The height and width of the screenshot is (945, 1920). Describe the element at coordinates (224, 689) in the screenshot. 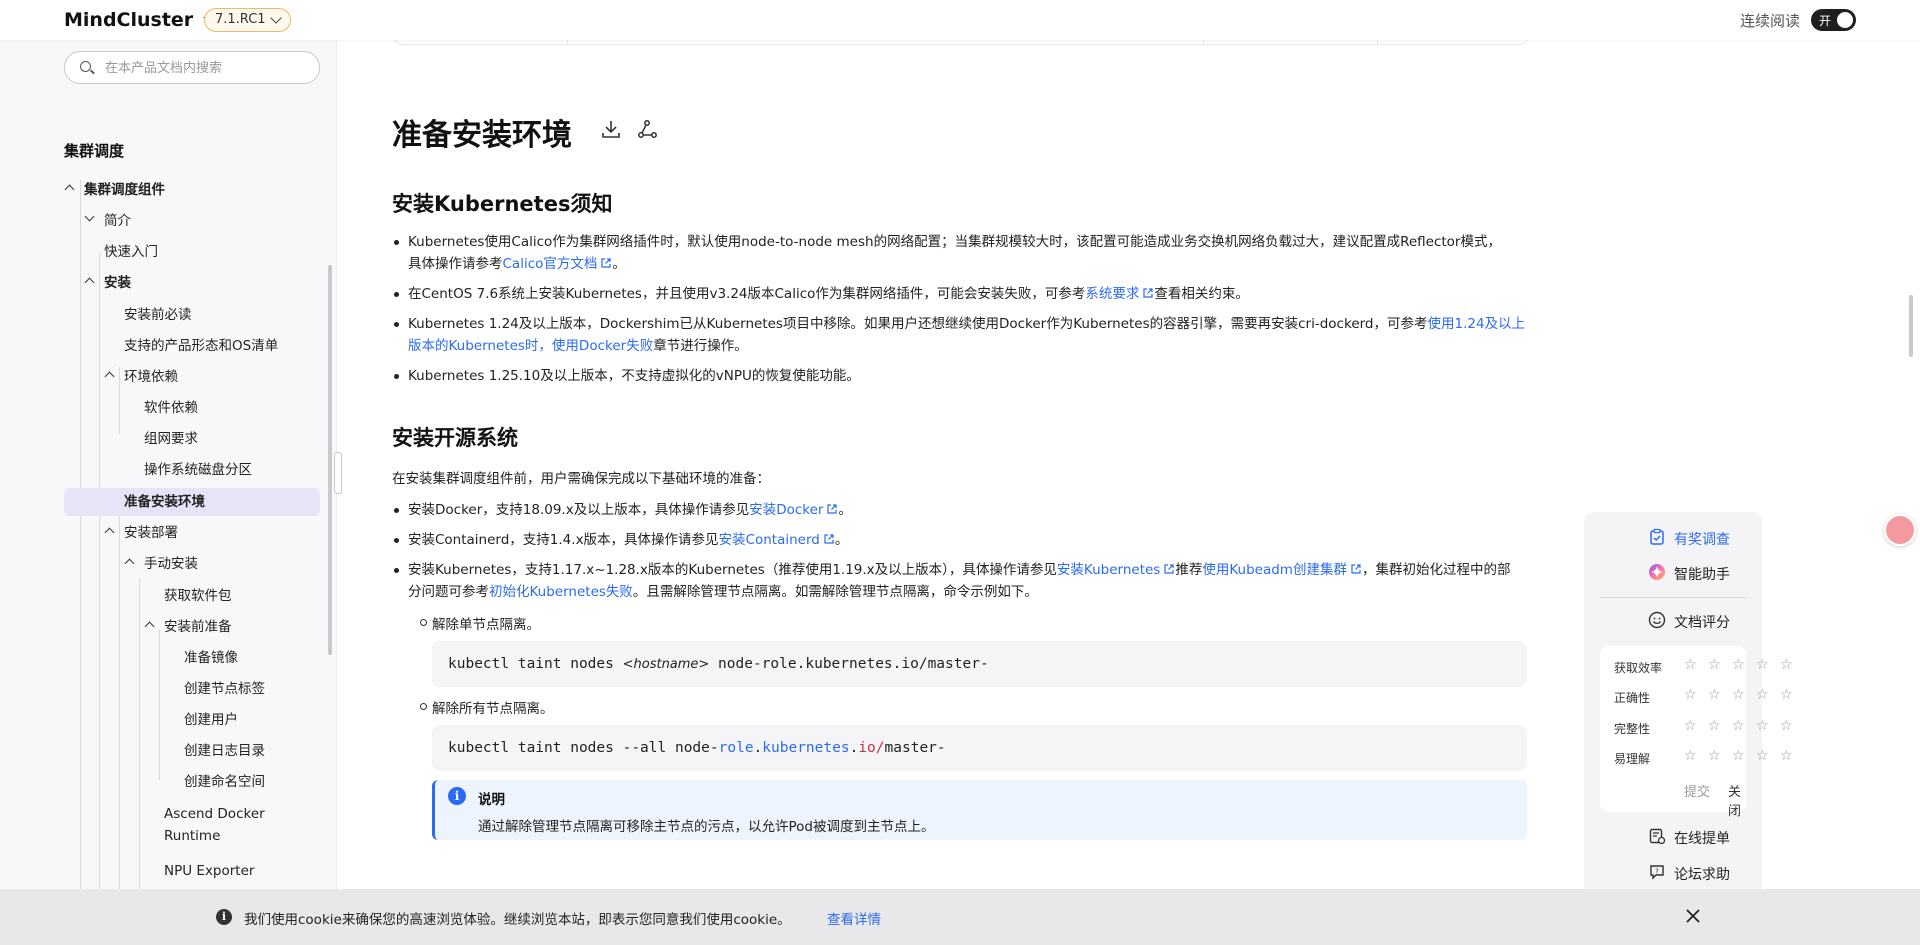

I see `sidebar-item-node-labels: 创建节点标签` at that location.